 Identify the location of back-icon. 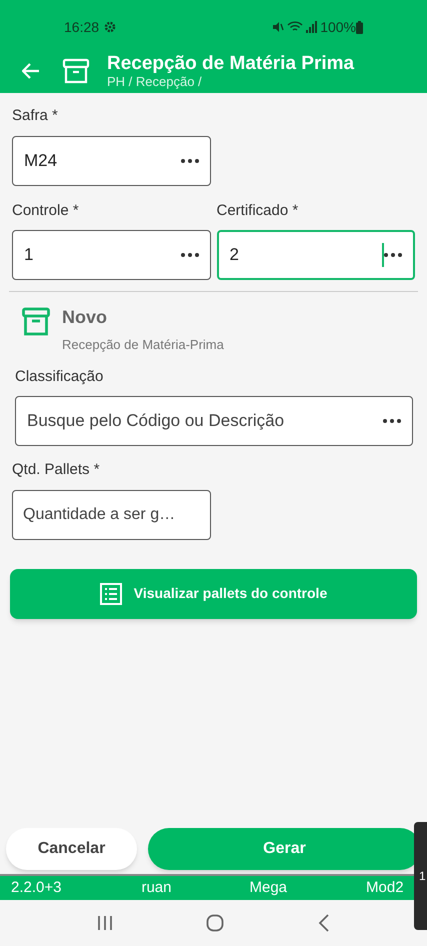
(324, 923).